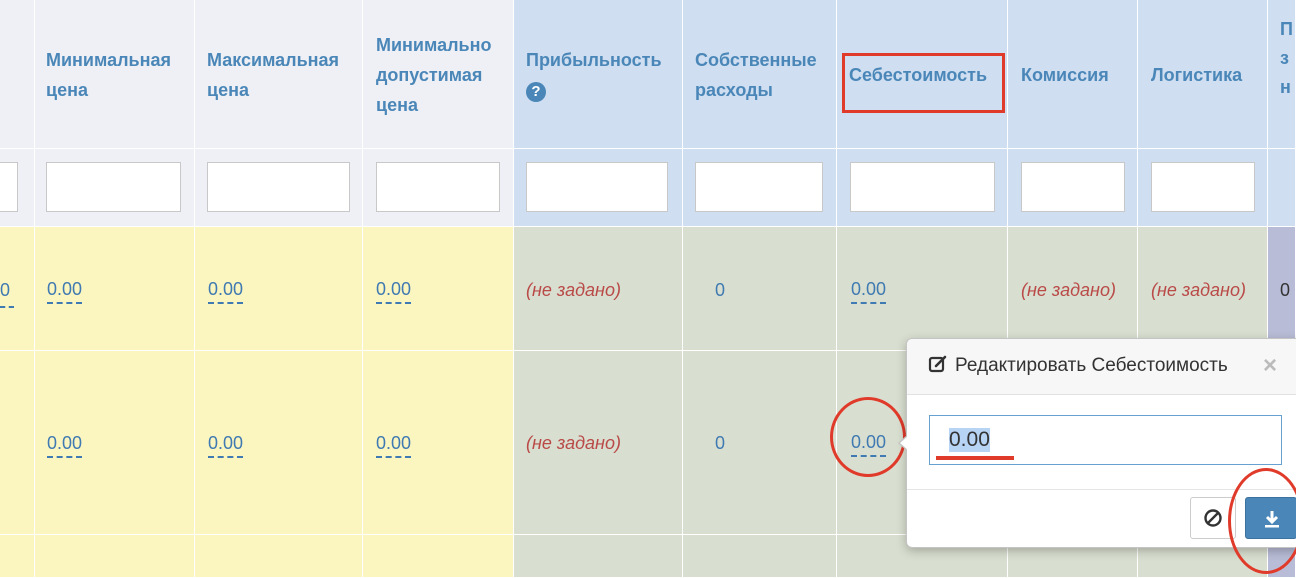  I want to click on row2-cell-profitability: (не задано), so click(598, 443).